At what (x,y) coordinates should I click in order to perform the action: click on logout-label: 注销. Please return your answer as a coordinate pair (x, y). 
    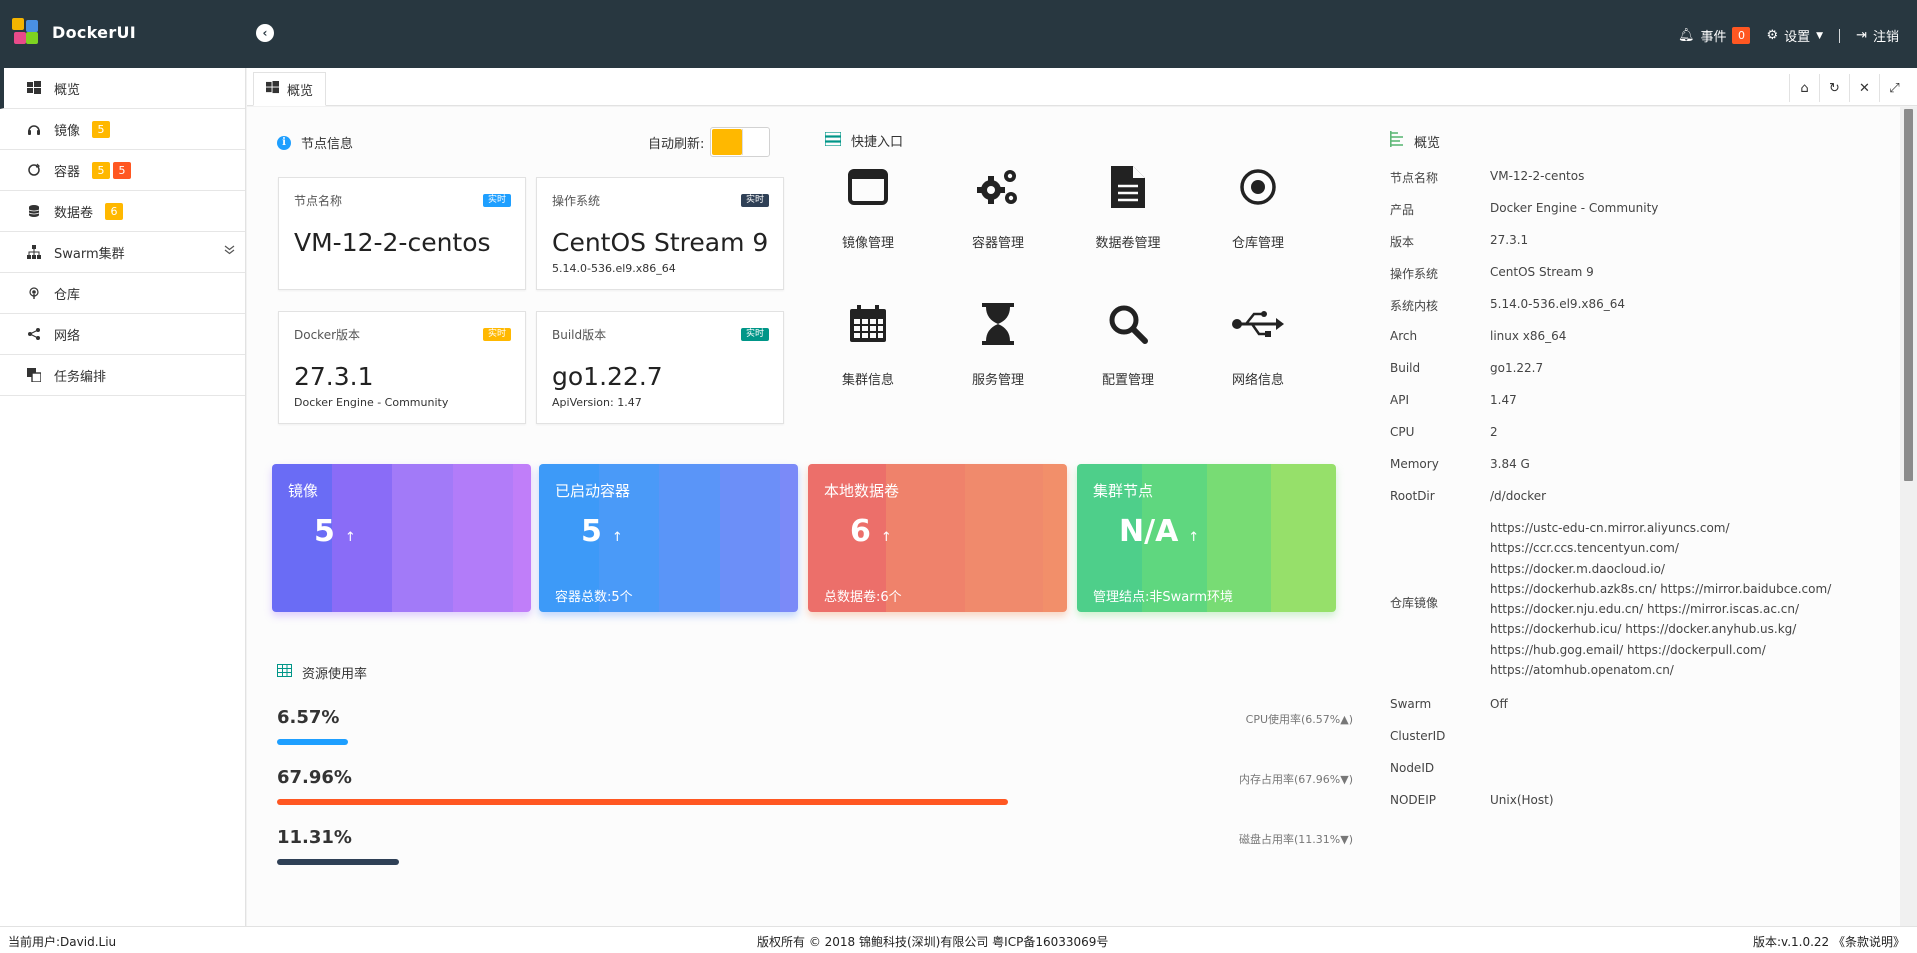
    Looking at the image, I should click on (1885, 37).